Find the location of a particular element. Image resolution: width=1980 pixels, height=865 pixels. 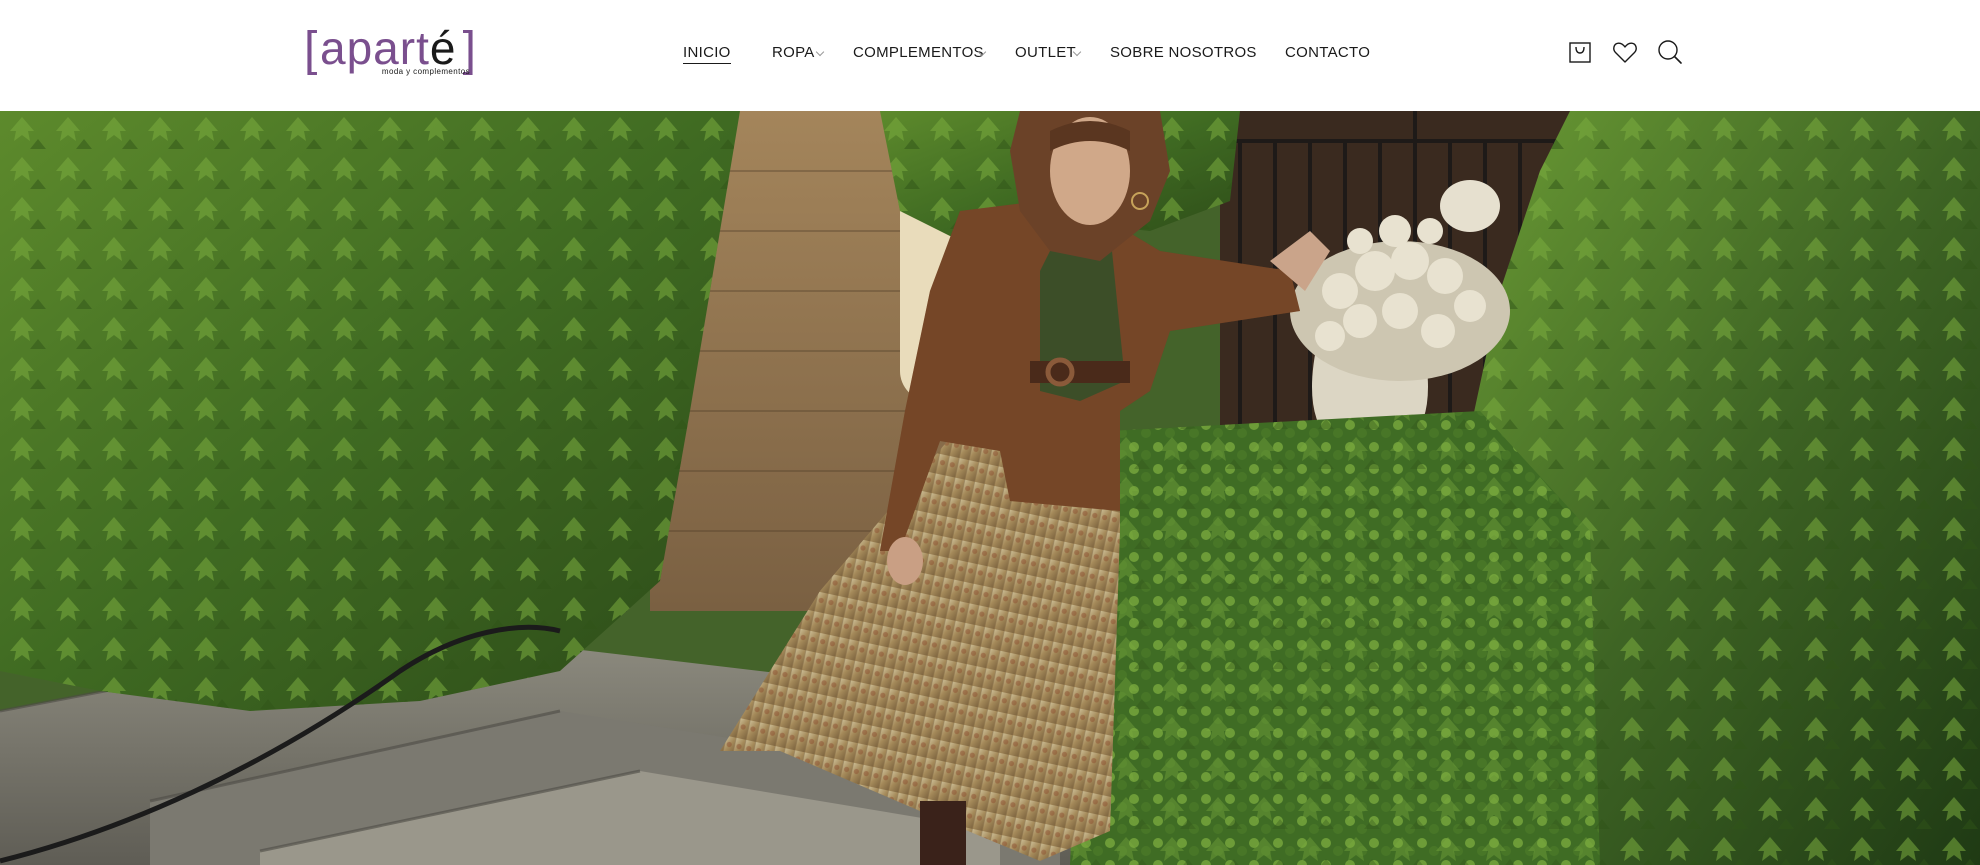

nav-item-outlet: OUTLET is located at coordinates (1048, 54).